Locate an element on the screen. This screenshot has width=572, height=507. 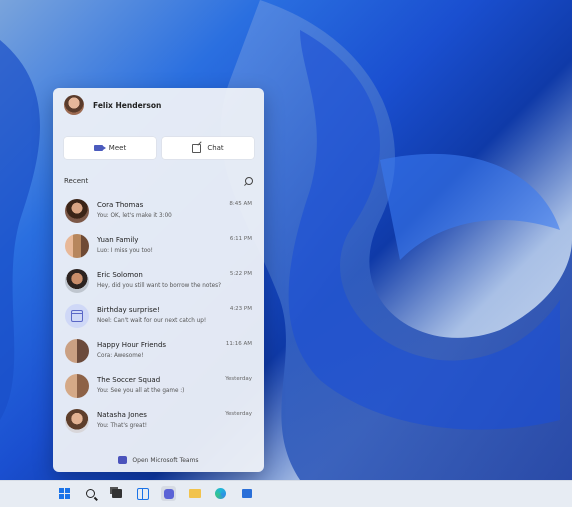
teams-chat-icon is located at coordinates (168, 493).